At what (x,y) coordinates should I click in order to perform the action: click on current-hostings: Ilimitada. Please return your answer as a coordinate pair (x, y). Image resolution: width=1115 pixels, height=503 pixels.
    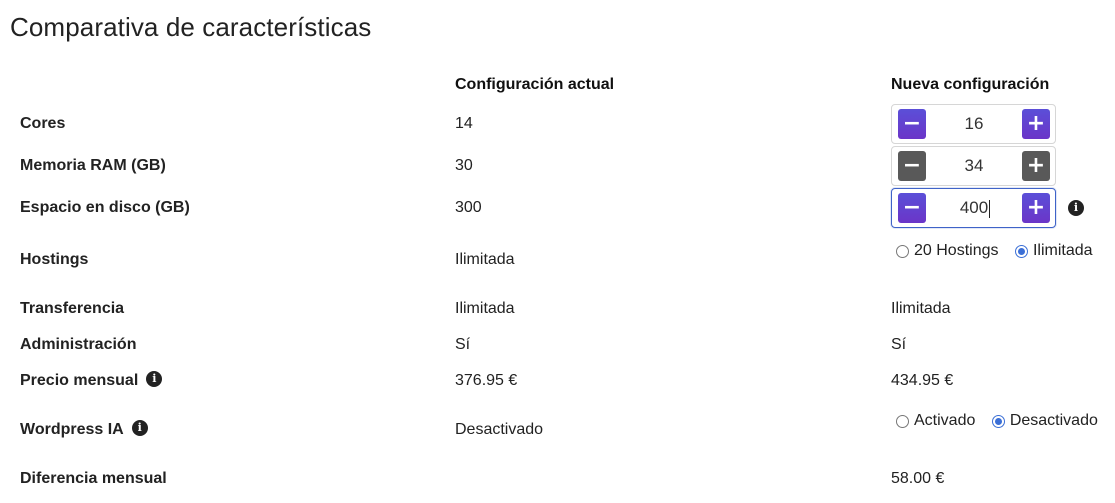
    Looking at the image, I should click on (485, 259).